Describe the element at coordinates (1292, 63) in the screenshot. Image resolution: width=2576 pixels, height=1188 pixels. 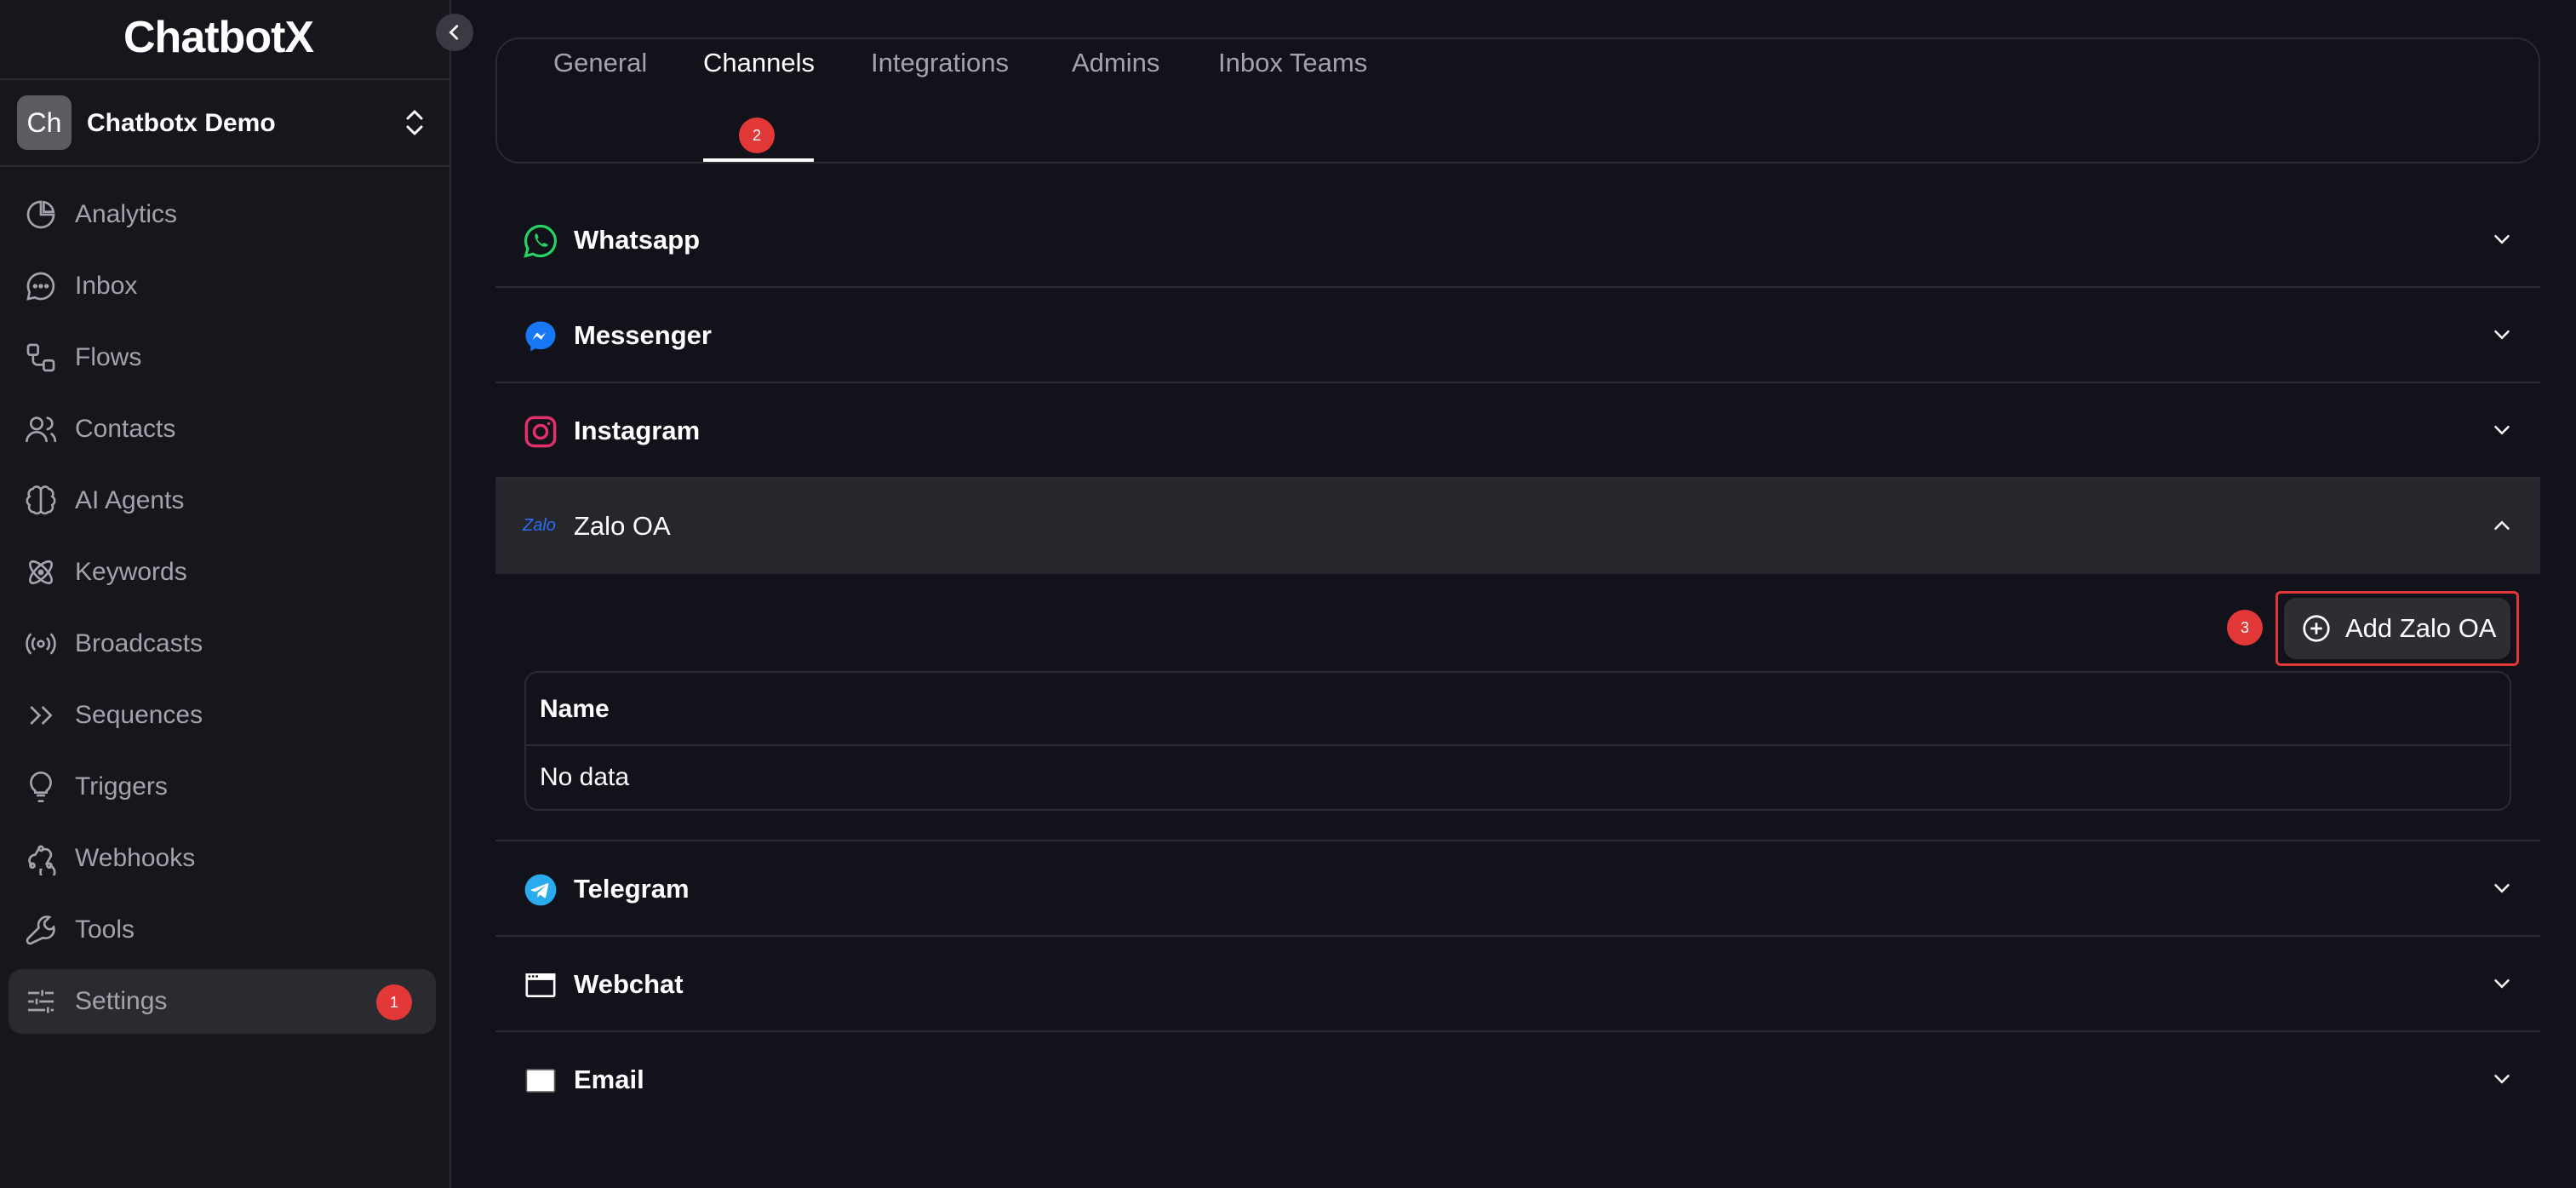
I see `tab-inbox-teams: Inbox Teams` at that location.